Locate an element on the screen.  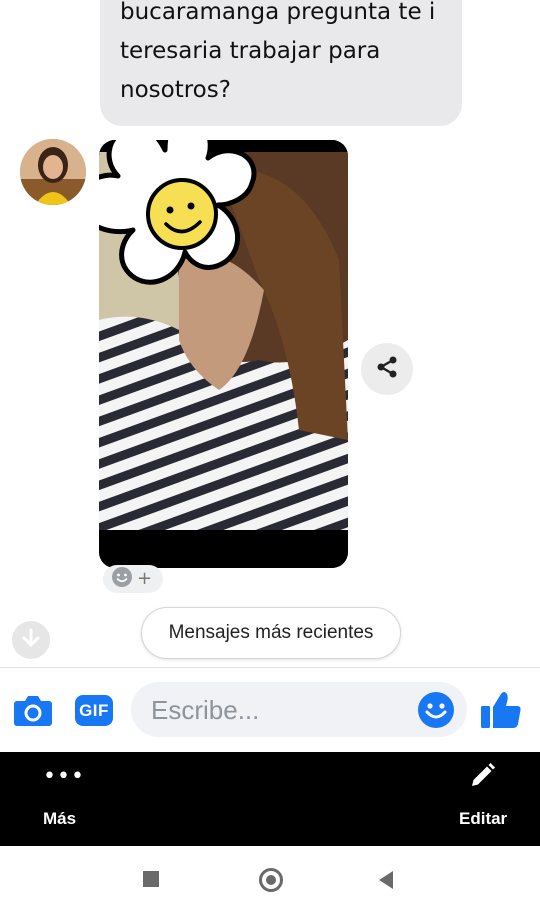
message-line: nosotros? is located at coordinates (175, 90).